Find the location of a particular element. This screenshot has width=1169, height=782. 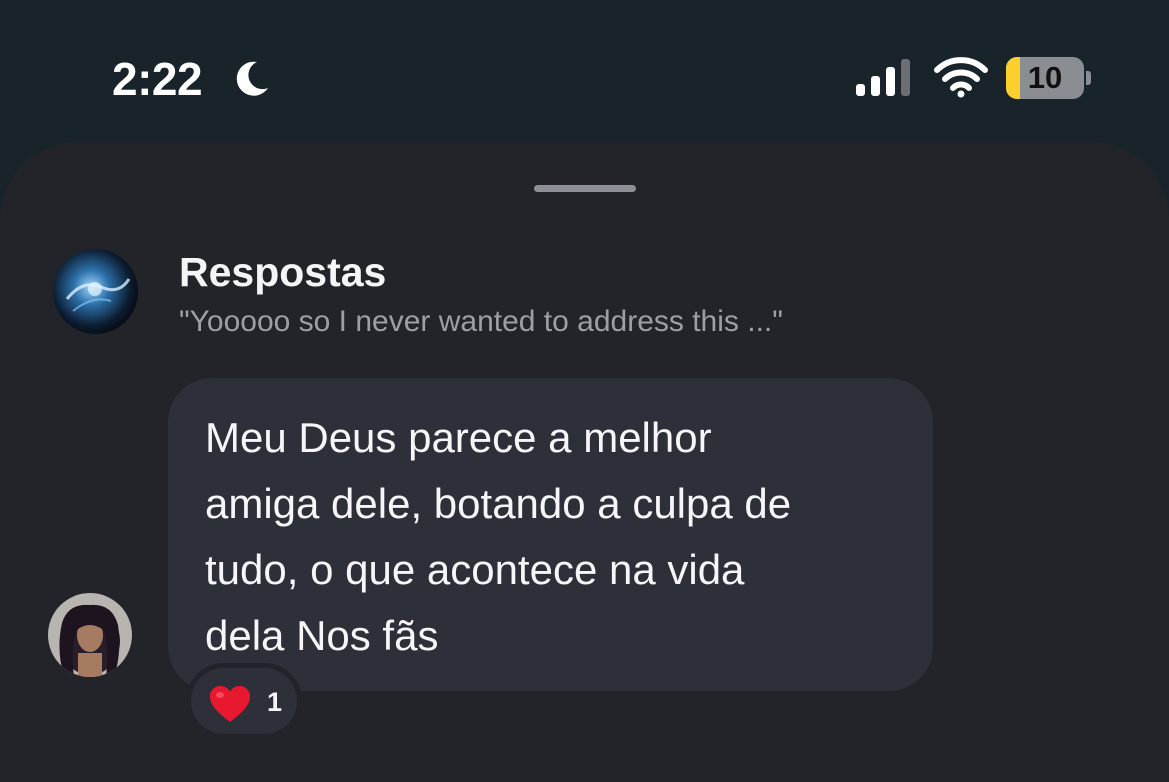

status-time: 2:22 is located at coordinates (157, 79).